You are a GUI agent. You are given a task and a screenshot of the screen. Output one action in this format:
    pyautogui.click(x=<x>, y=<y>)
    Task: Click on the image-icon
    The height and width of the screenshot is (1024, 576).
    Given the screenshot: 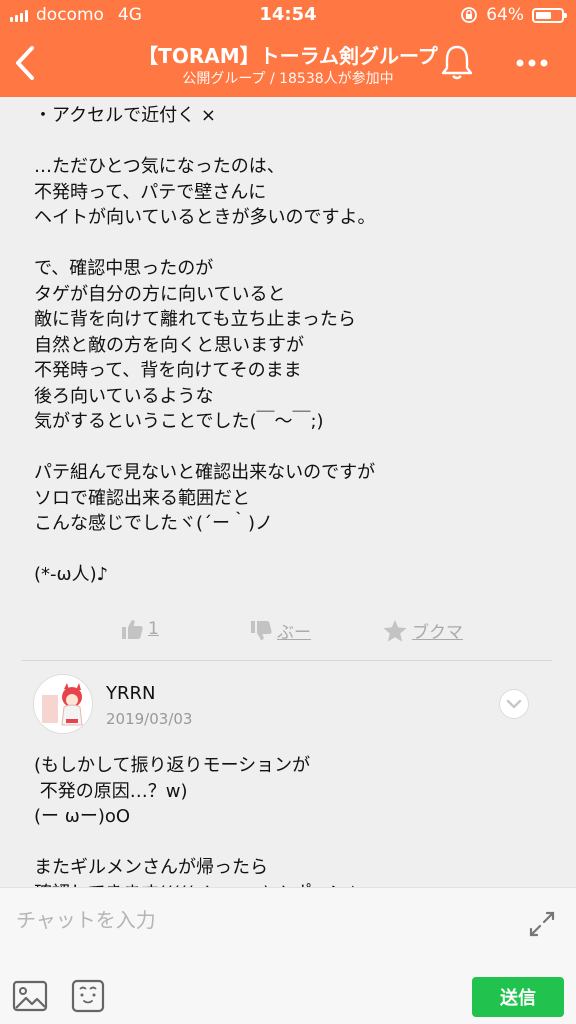 What is the action you would take?
    pyautogui.click(x=30, y=996)
    